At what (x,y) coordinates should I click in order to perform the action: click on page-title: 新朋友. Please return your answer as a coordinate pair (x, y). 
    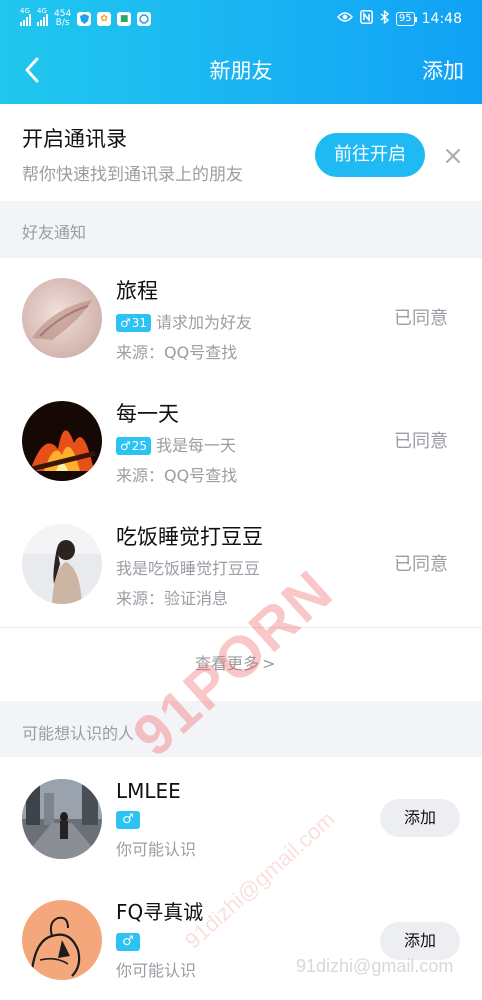
    Looking at the image, I should click on (241, 71).